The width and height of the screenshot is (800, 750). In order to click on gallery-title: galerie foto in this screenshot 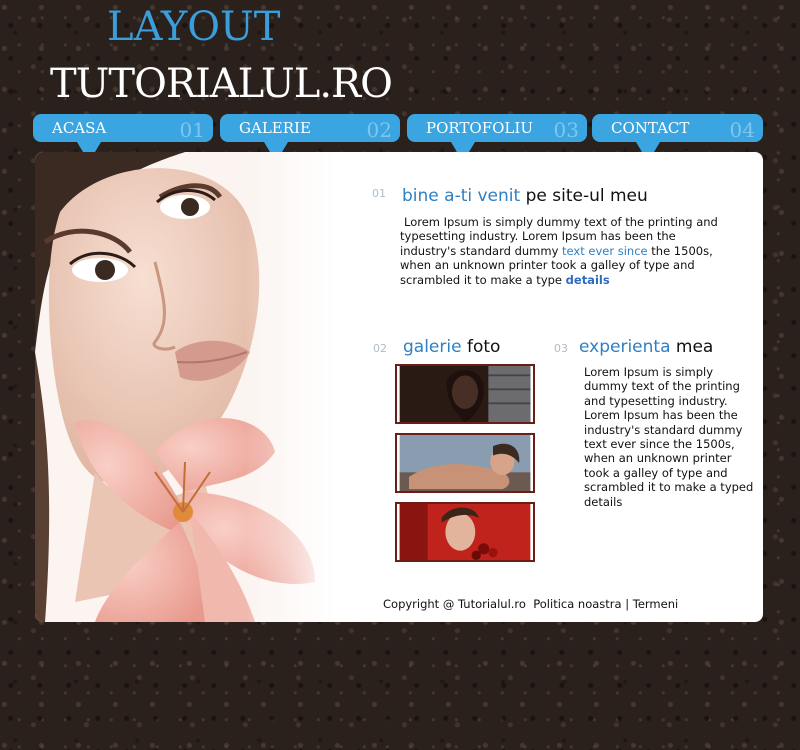, I will do `click(451, 347)`.